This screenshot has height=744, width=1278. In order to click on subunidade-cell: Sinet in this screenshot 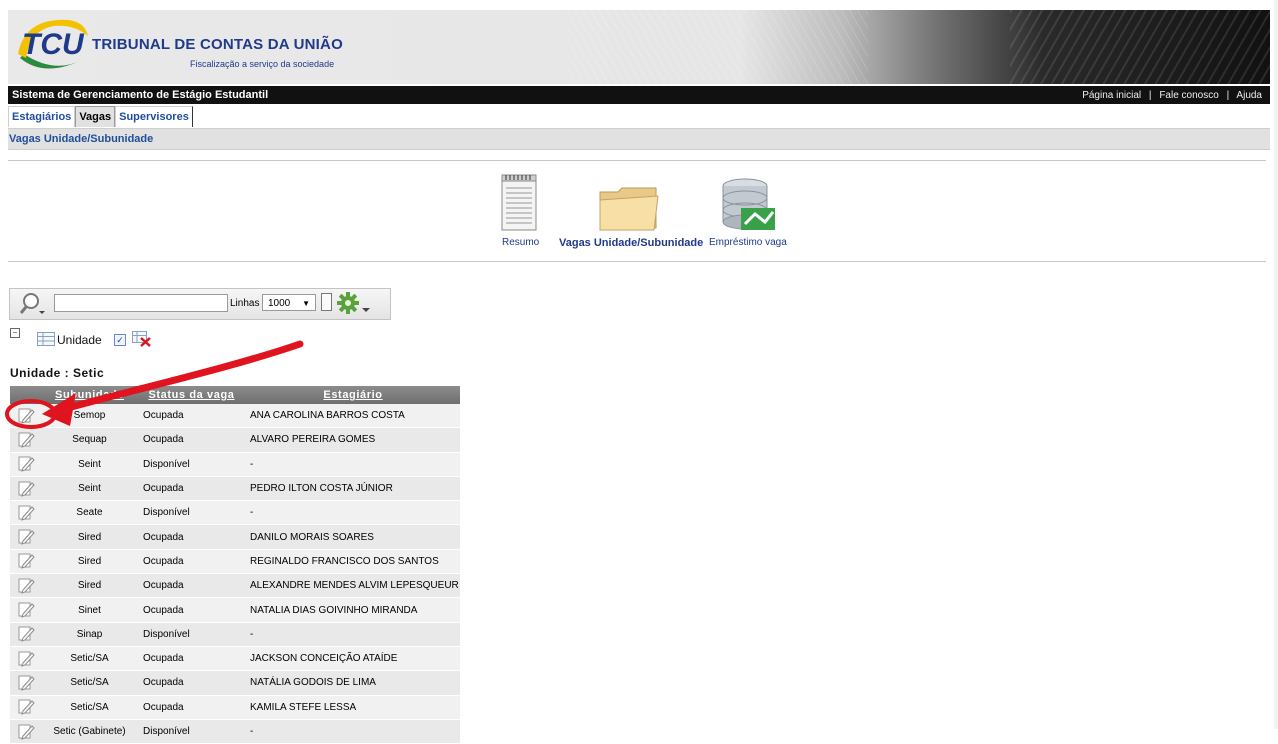, I will do `click(89, 610)`.